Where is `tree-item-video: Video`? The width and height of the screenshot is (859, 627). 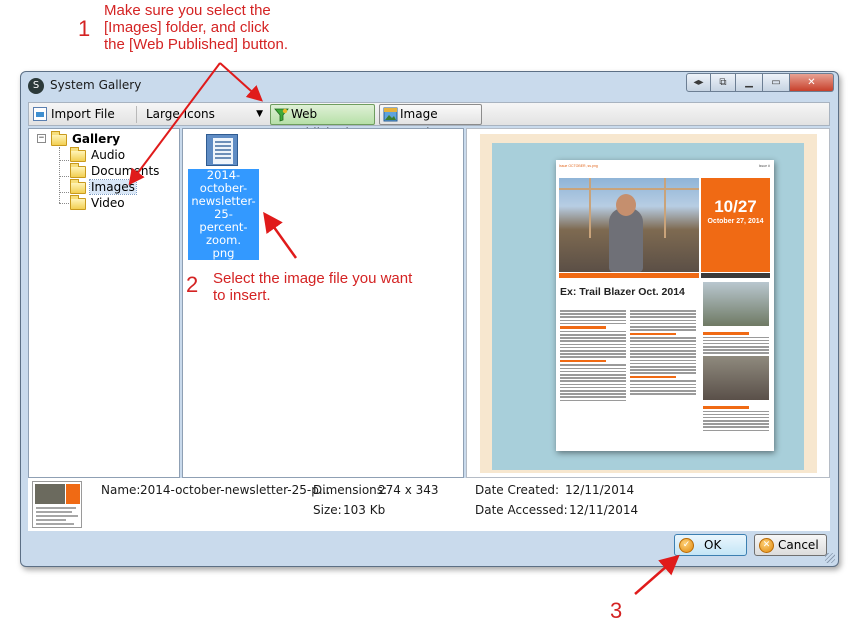
tree-item-video: Video is located at coordinates (110, 202).